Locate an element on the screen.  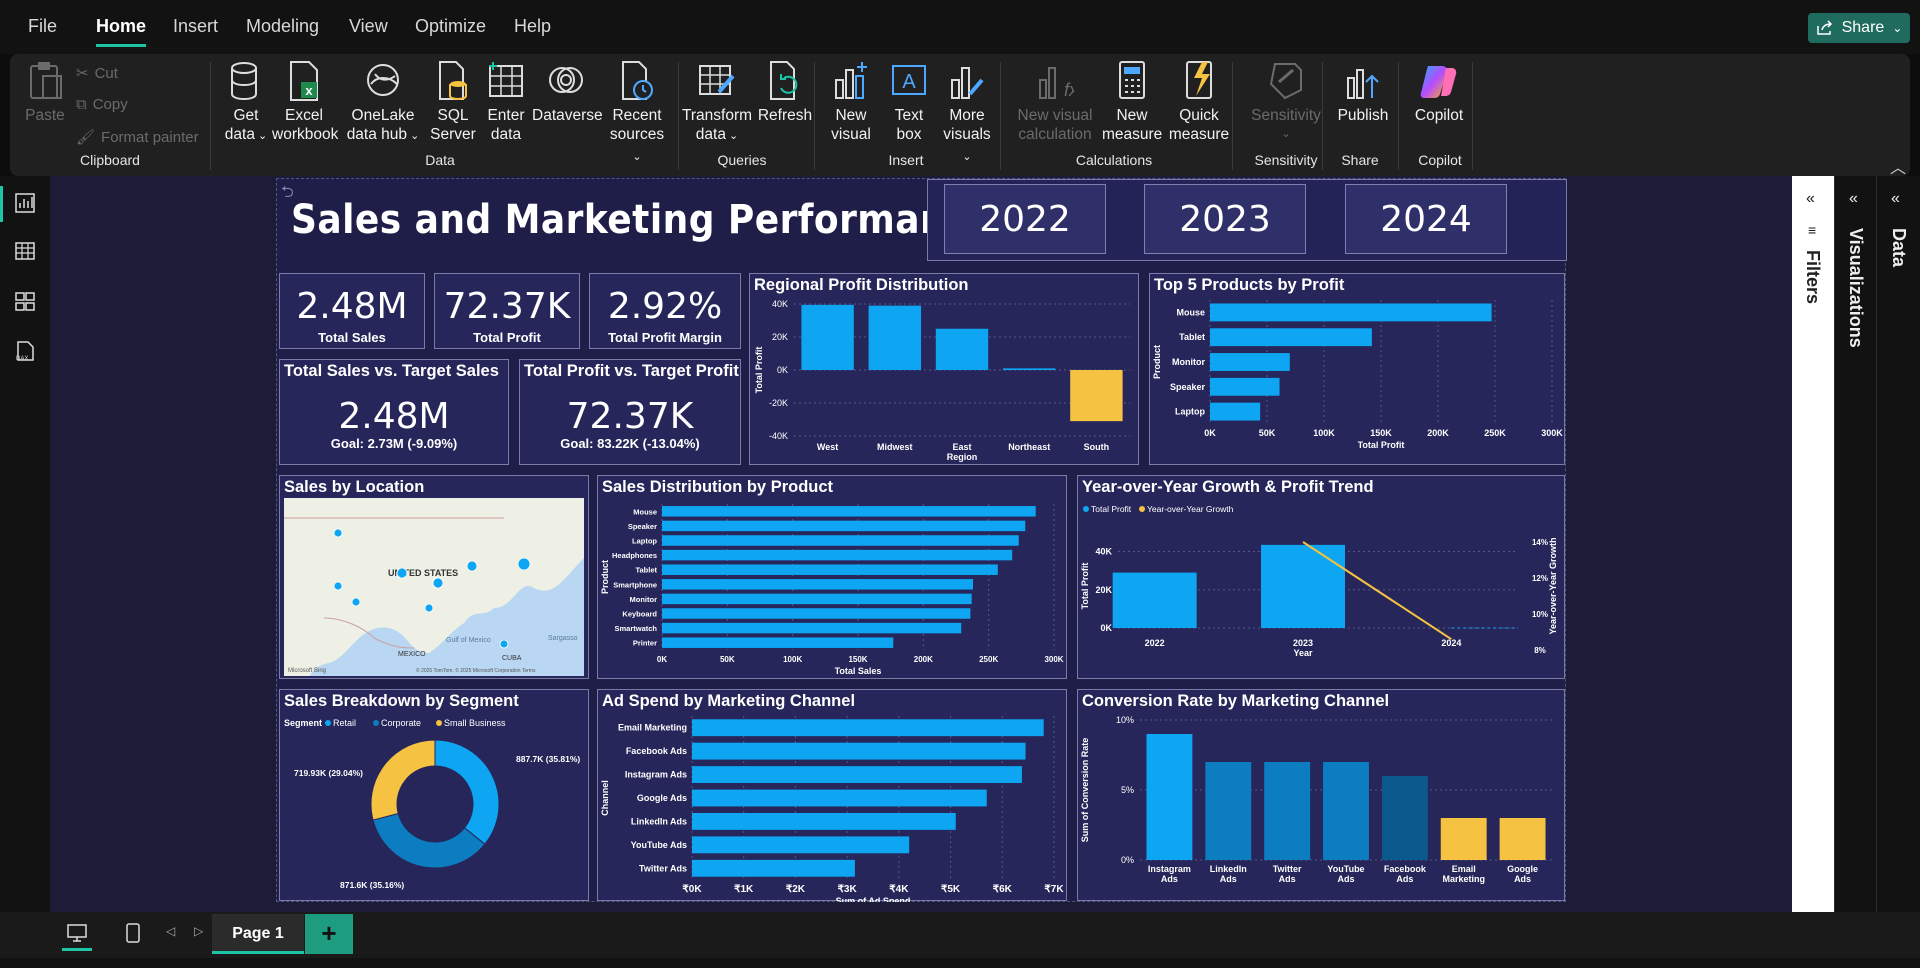
menu-help: Help is located at coordinates (532, 26).